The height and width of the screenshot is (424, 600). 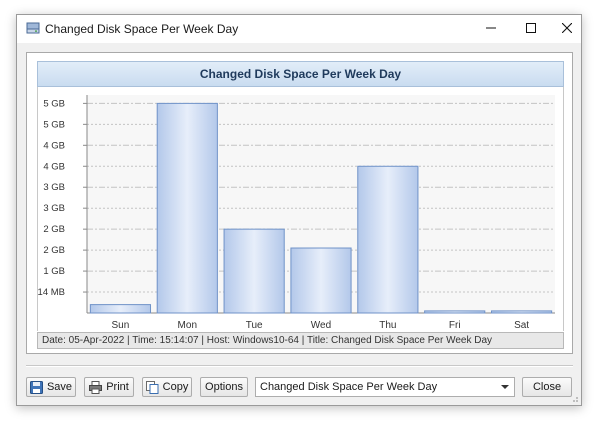 What do you see at coordinates (33, 28) in the screenshot?
I see `disk-icon` at bounding box center [33, 28].